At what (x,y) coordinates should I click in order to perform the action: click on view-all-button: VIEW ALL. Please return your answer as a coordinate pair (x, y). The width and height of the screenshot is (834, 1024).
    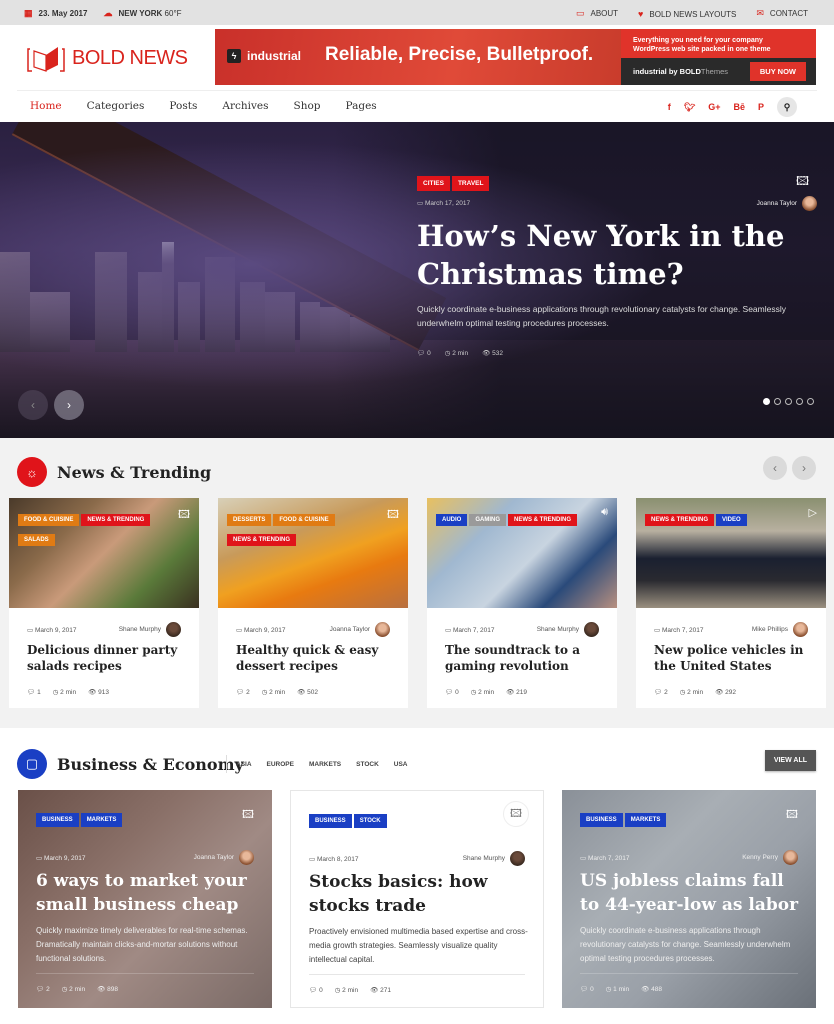
    Looking at the image, I should click on (790, 760).